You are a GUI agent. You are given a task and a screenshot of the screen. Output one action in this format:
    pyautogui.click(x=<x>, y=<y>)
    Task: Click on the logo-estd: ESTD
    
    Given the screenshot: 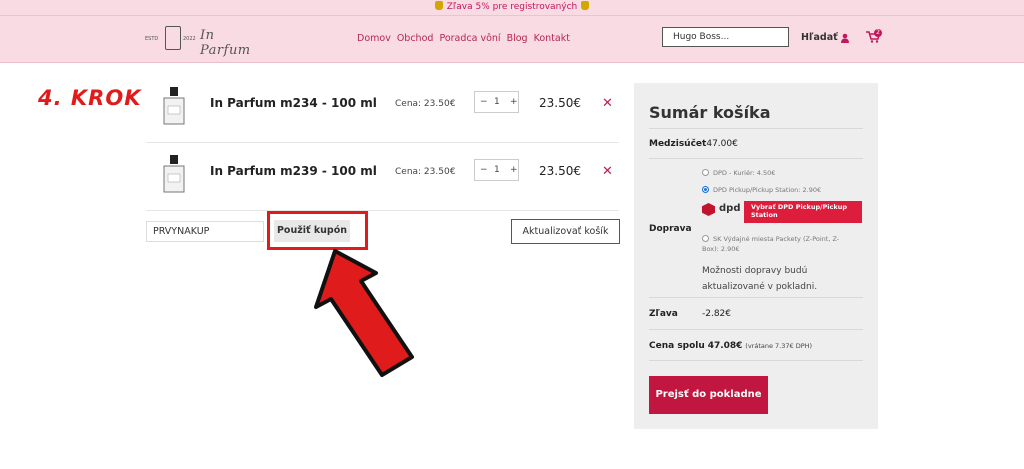 What is the action you would take?
    pyautogui.click(x=152, y=39)
    